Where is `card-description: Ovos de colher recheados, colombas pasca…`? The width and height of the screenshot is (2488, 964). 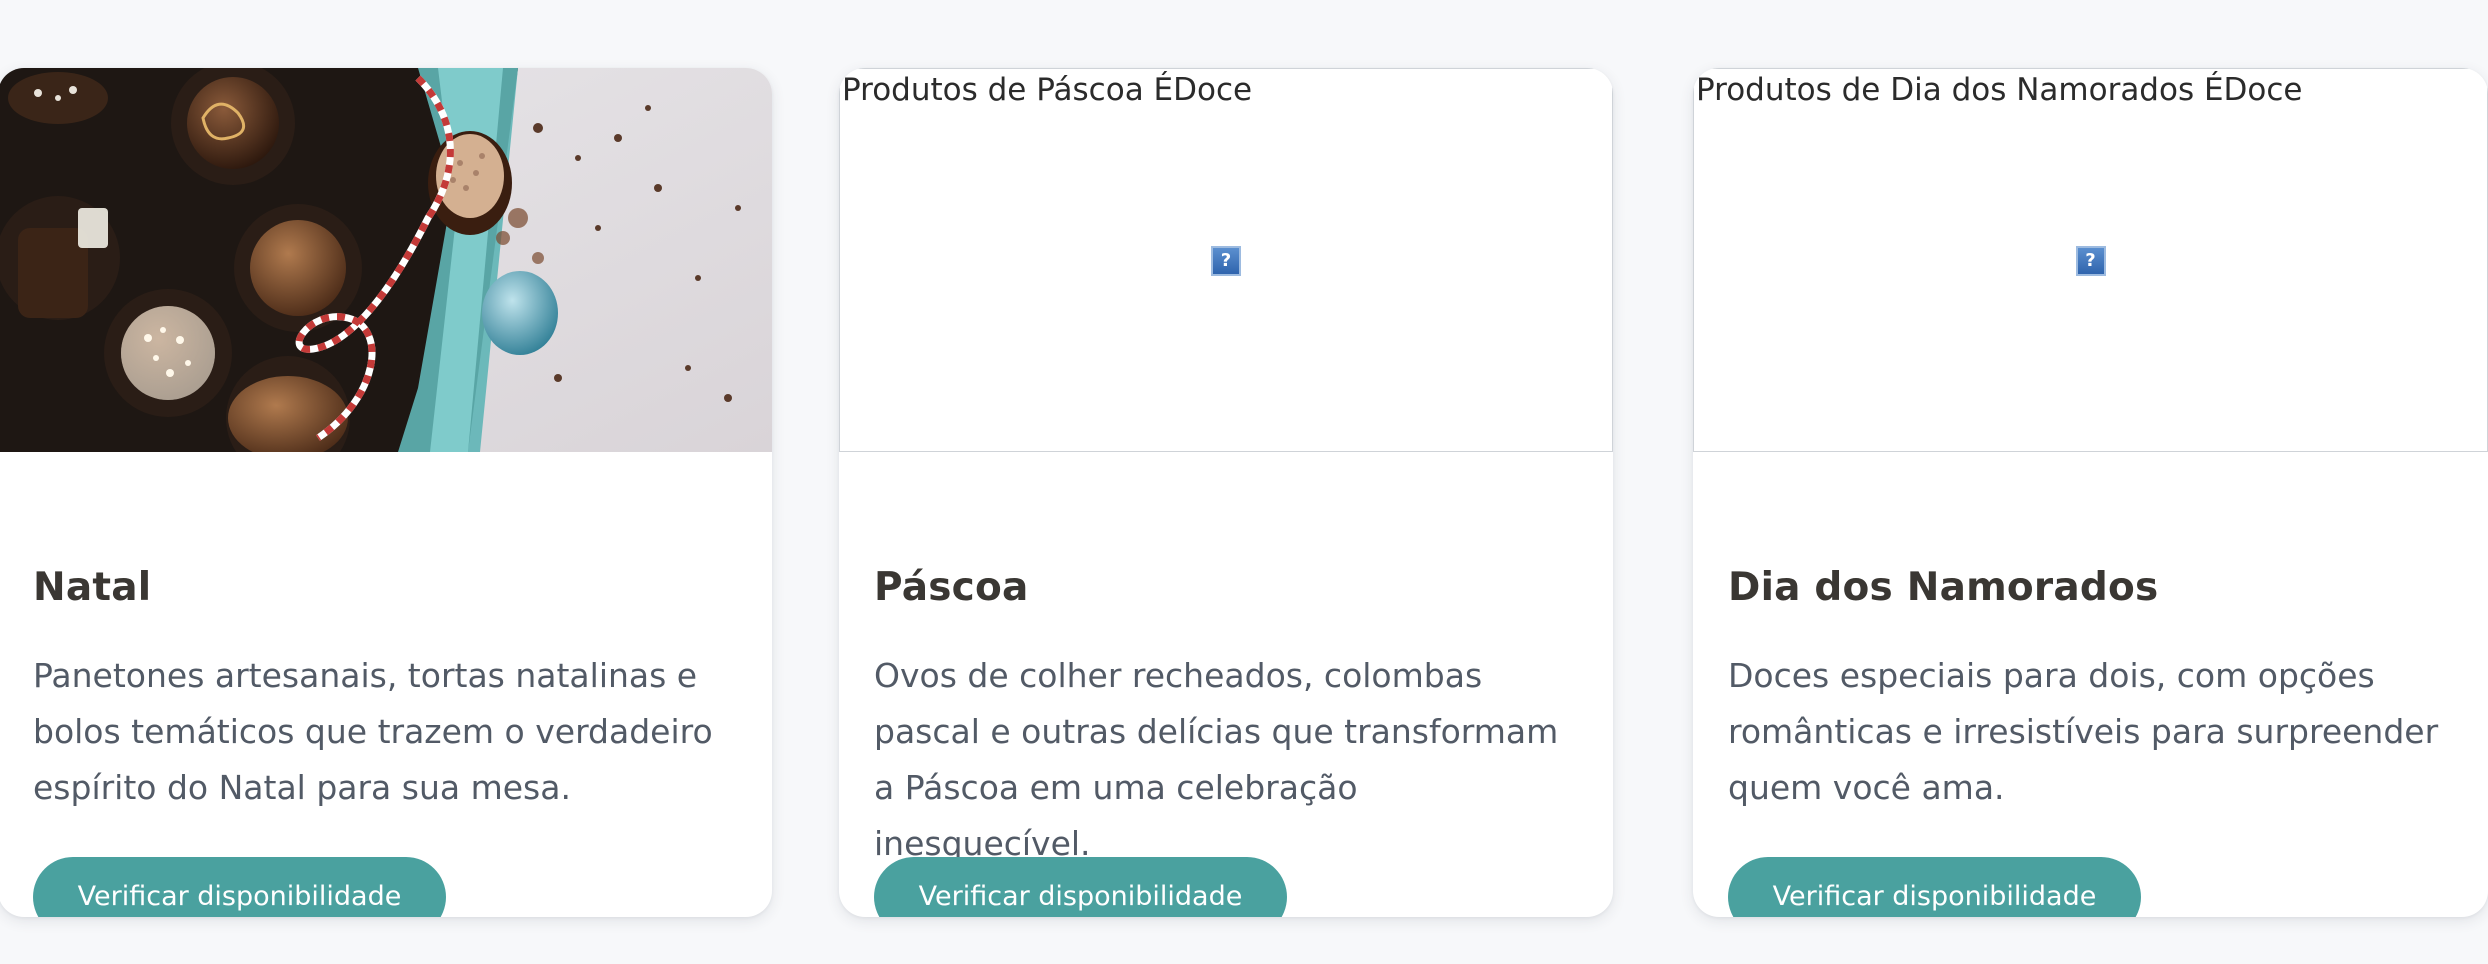 card-description: Ovos de colher recheados, colombas pasca… is located at coordinates (1216, 759).